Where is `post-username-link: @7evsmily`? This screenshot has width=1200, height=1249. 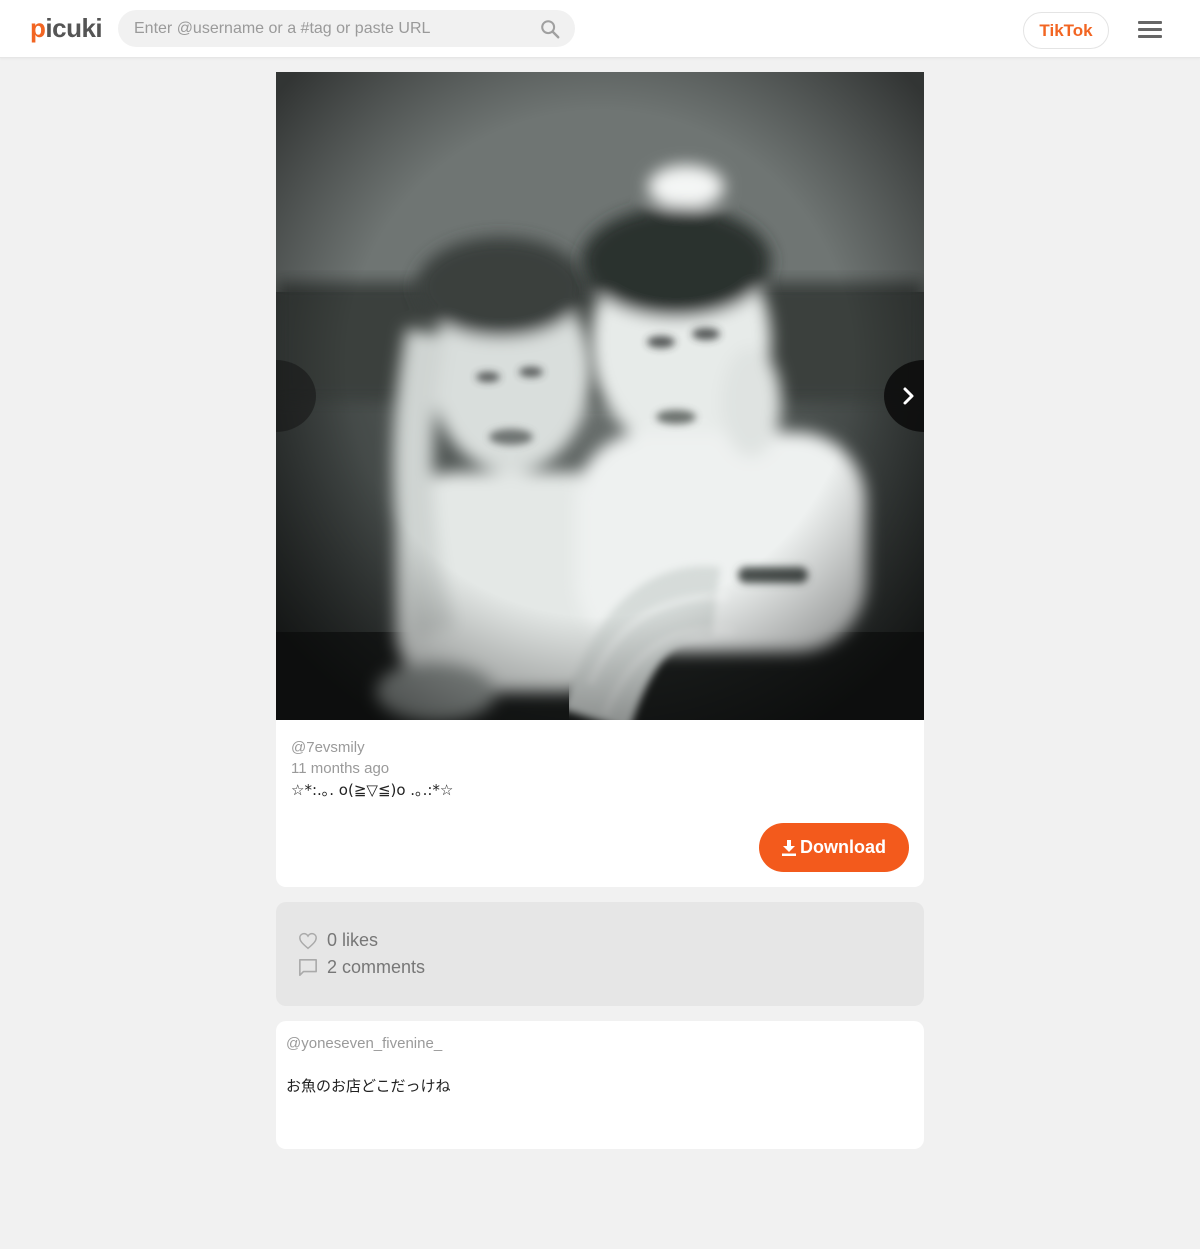 post-username-link: @7evsmily is located at coordinates (372, 747).